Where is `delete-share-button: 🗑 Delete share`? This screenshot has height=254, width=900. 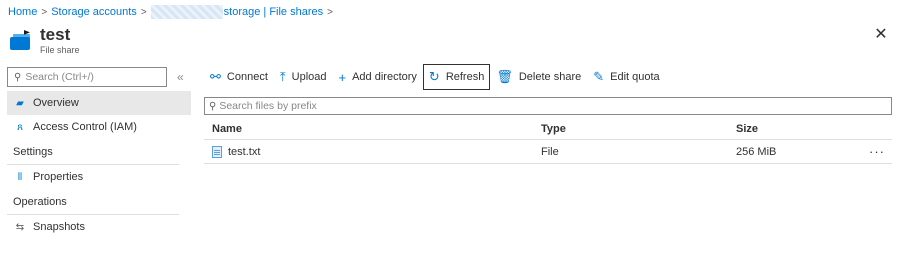
delete-share-button: 🗑 Delete share is located at coordinates (538, 77).